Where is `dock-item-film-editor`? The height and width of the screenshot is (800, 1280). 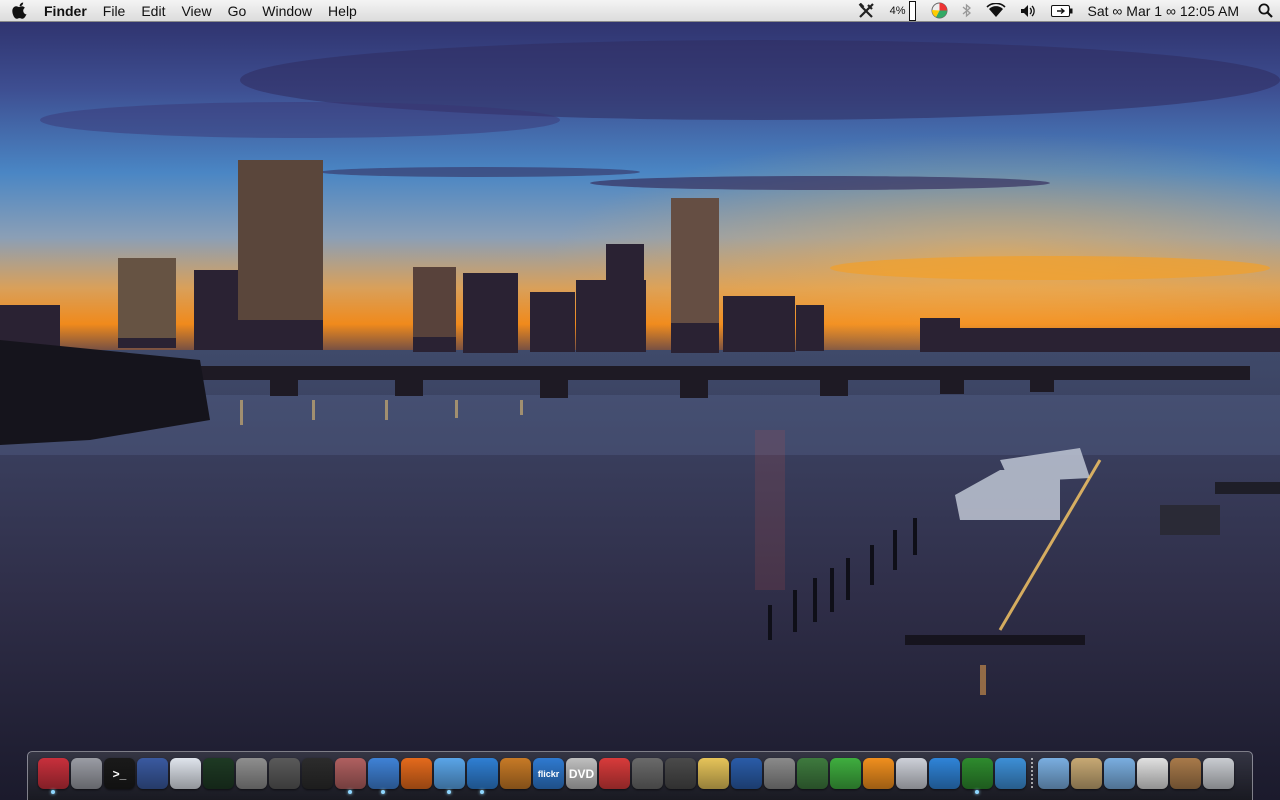
dock-item-film-editor is located at coordinates (680, 774).